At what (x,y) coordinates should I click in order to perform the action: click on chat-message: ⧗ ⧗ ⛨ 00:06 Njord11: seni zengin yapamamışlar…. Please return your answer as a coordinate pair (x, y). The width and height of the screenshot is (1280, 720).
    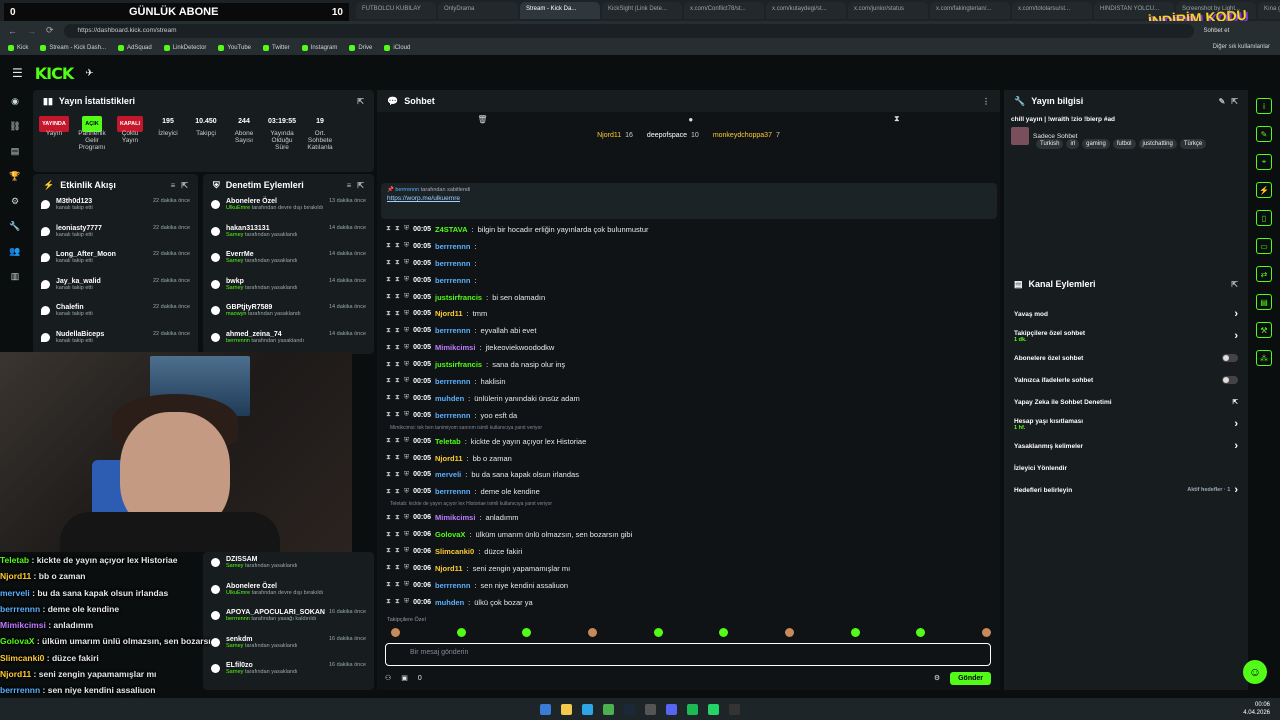
    Looking at the image, I should click on (691, 568).